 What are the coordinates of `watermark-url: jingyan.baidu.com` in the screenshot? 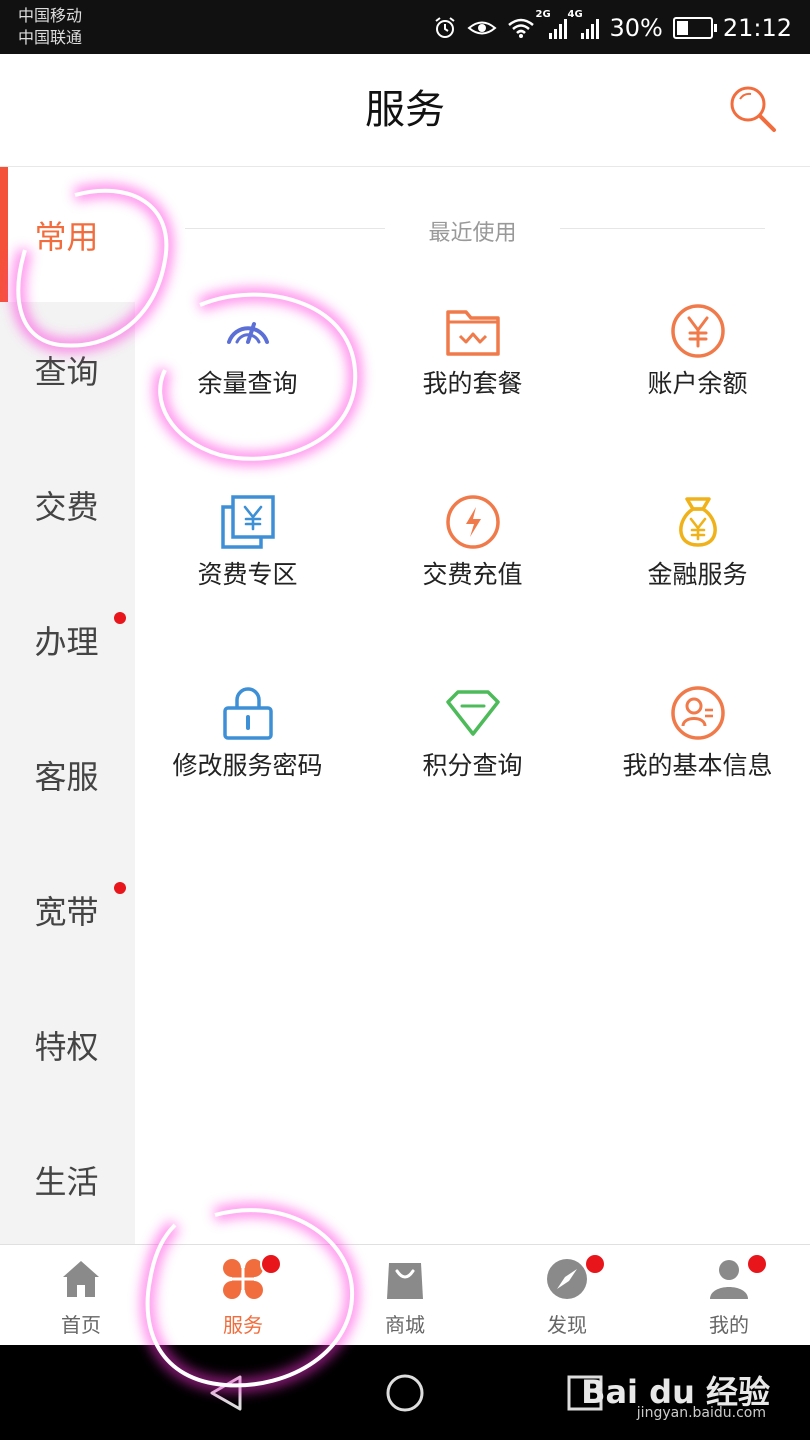 It's located at (701, 1413).